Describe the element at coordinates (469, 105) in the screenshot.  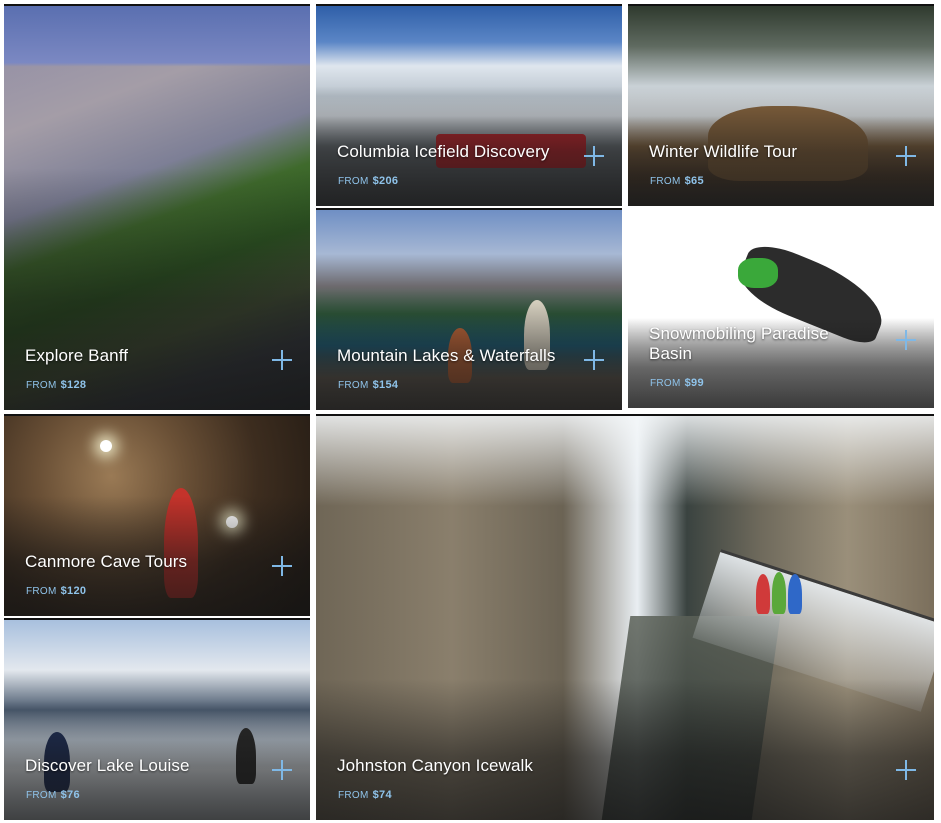
I see `tour-card-columbia-icefield: Columbia Icefield Discovery FROM $206` at that location.